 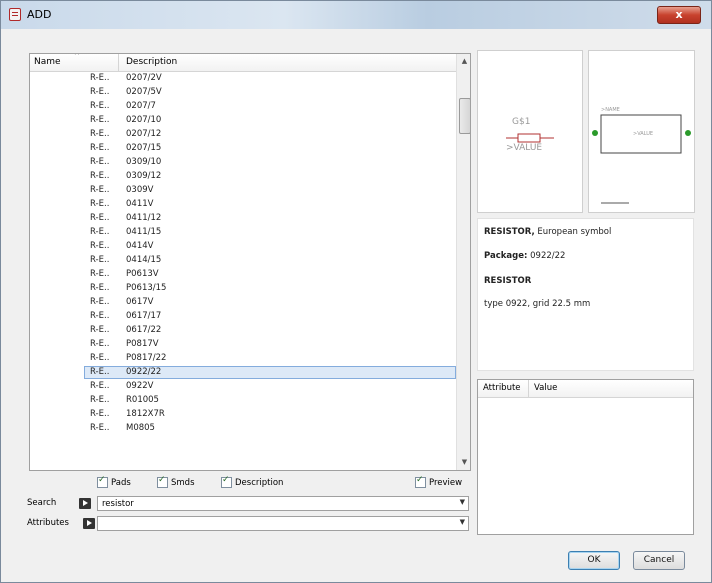 What do you see at coordinates (243, 79) in the screenshot?
I see `list-item: R-E.. 0207/2V` at bounding box center [243, 79].